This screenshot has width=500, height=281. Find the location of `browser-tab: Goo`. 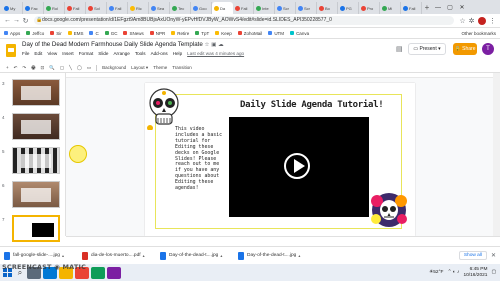

browser-tab: Goo is located at coordinates (201, 8).